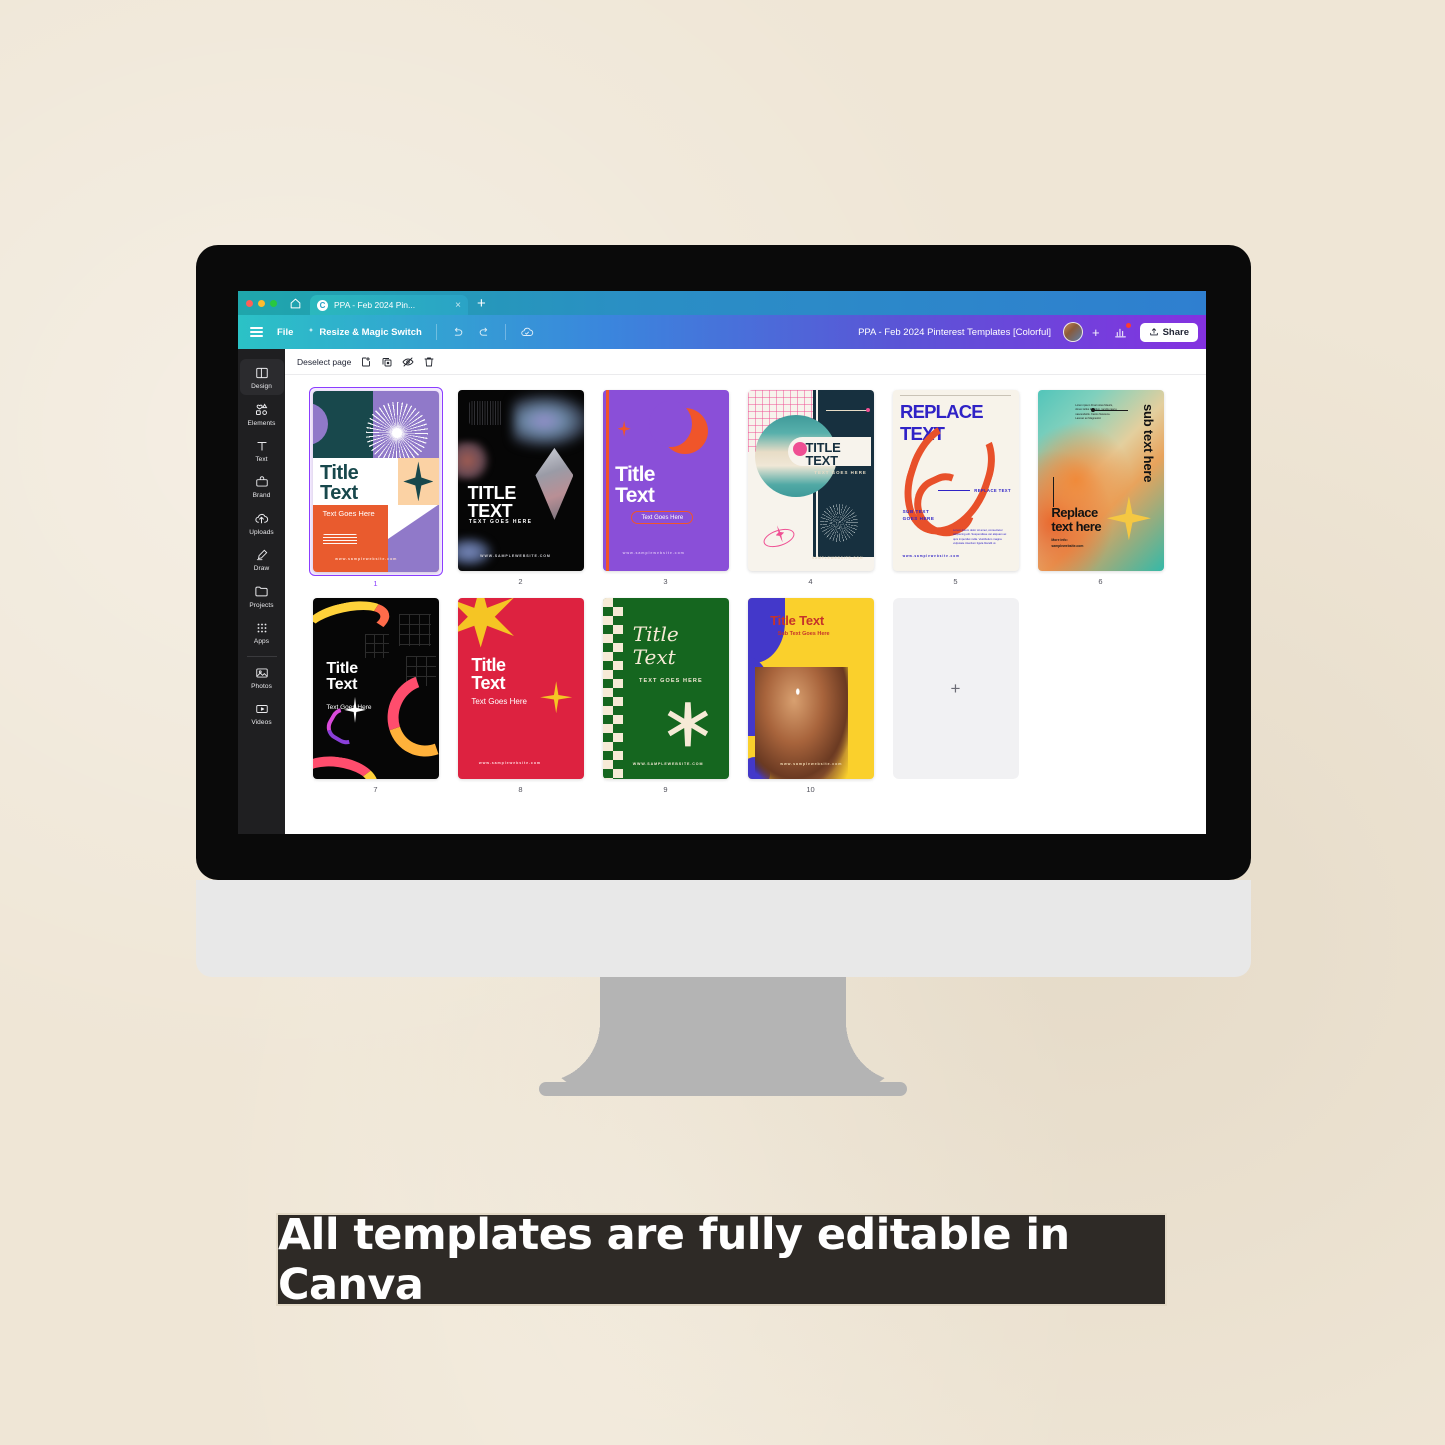 This screenshot has width=1445, height=1445. I want to click on add-collaborator-button: +, so click(1096, 332).